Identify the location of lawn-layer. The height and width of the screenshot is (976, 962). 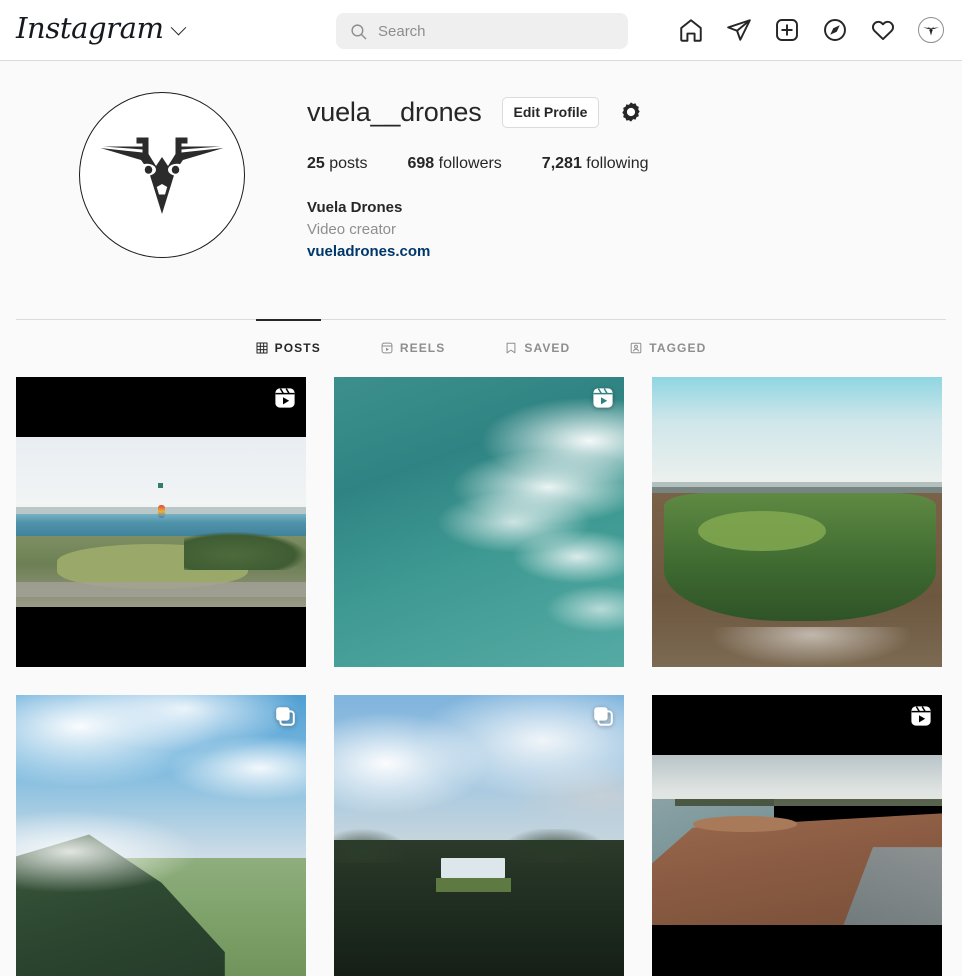
(473, 885).